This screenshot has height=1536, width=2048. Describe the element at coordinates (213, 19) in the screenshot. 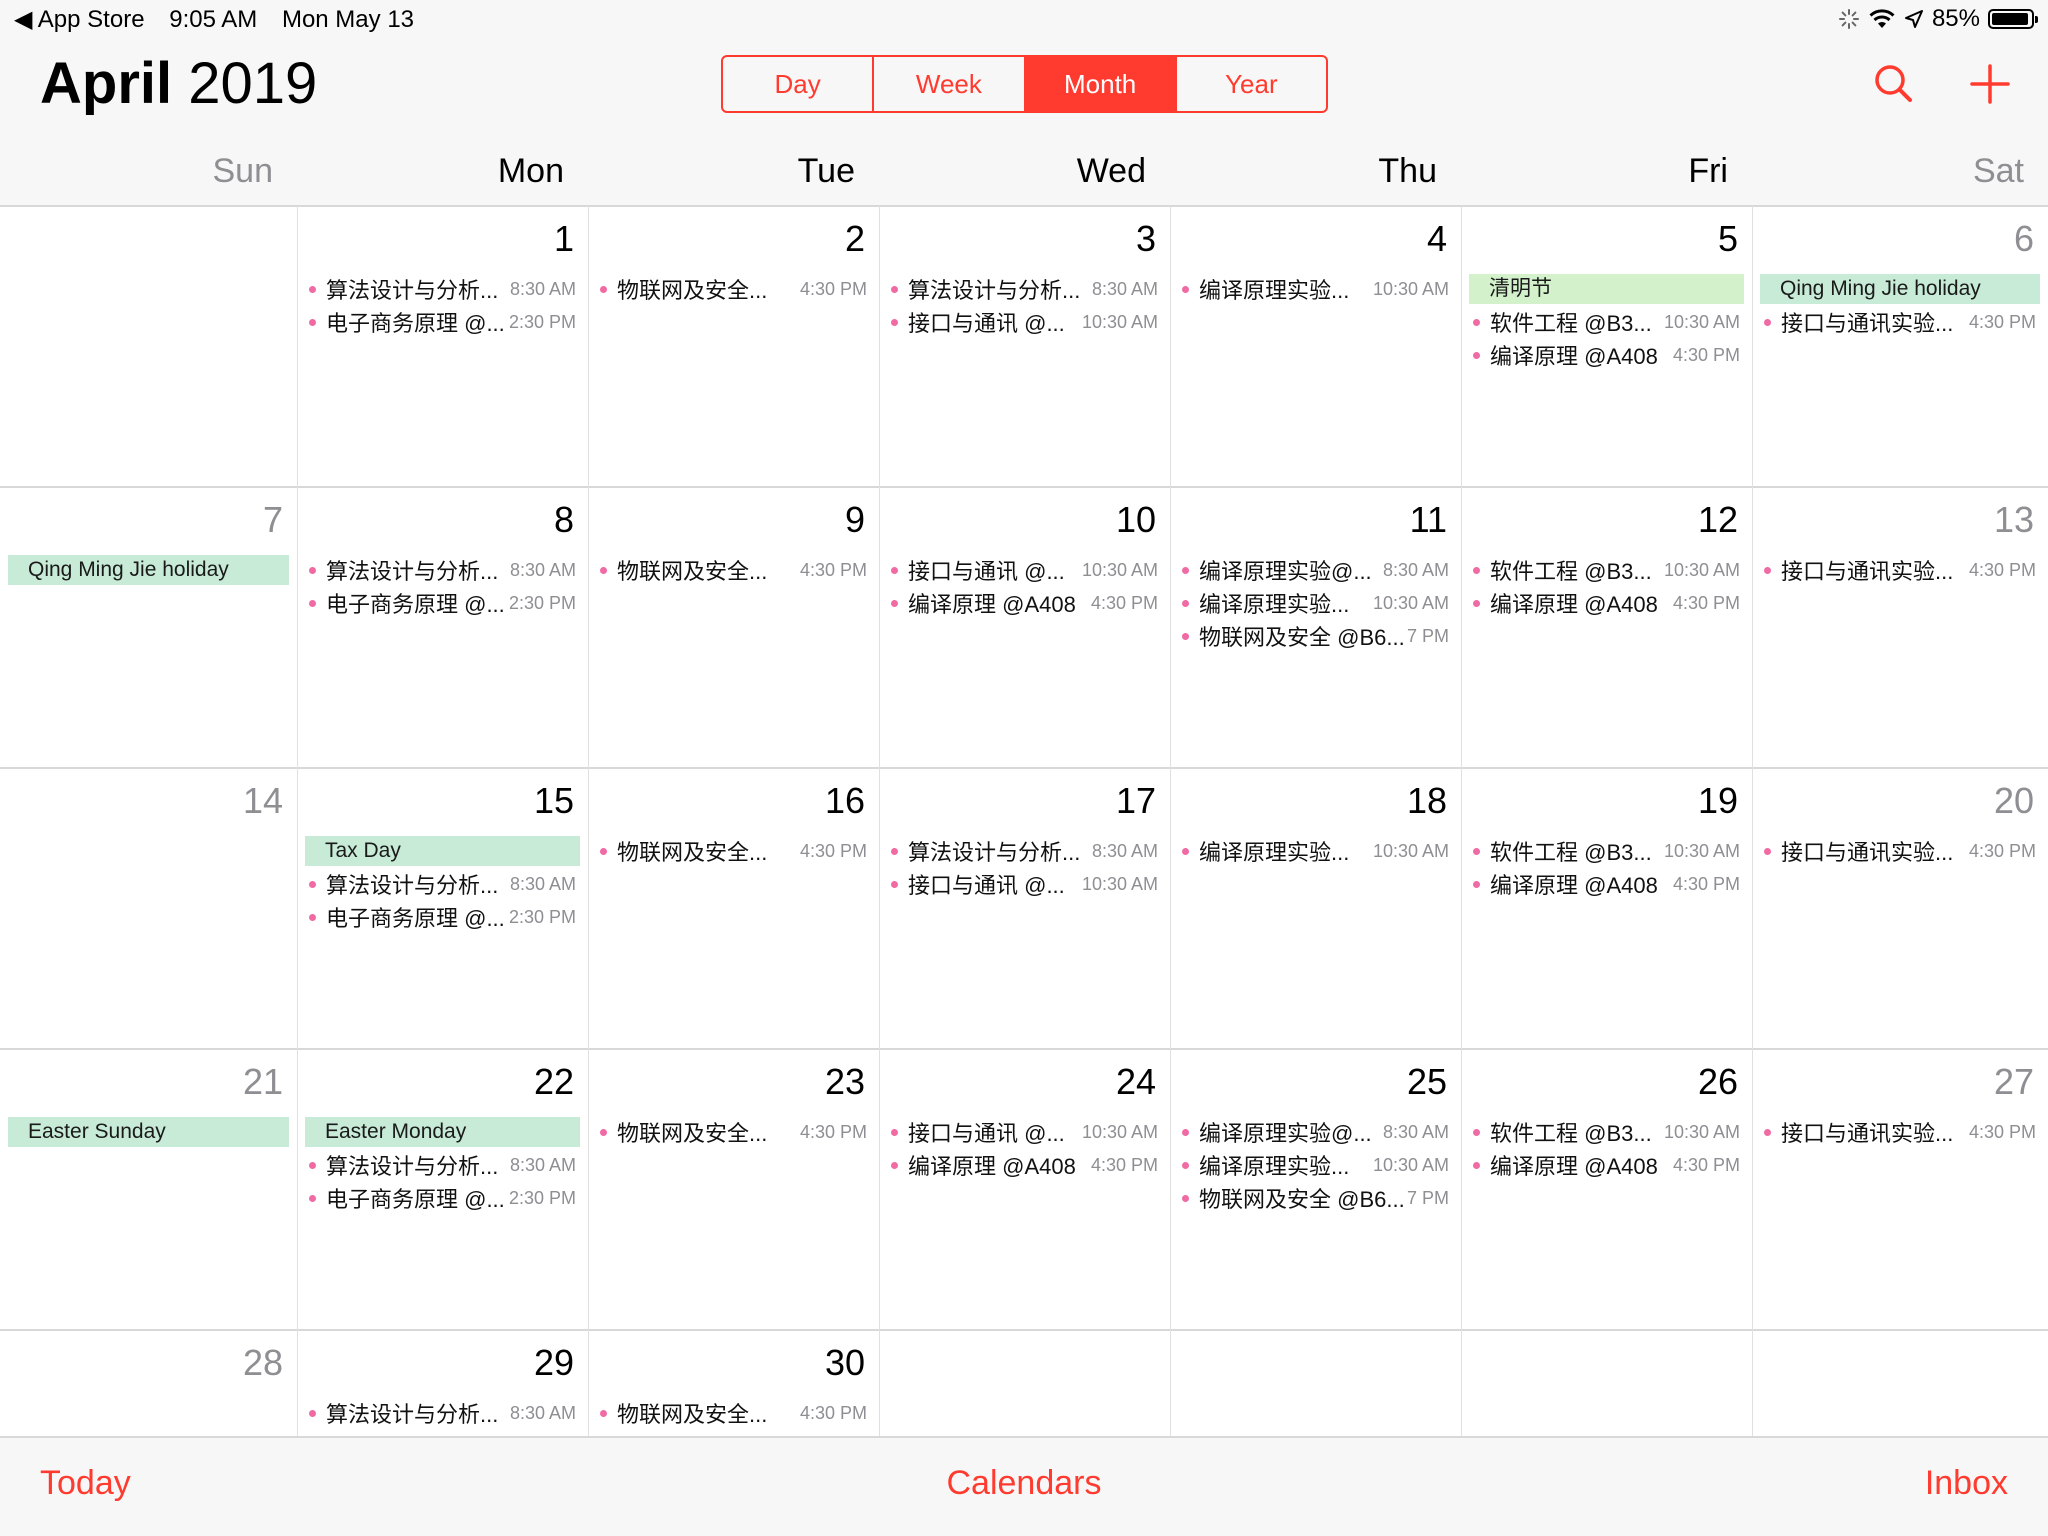

I see `status-time: 9:05 AM` at that location.